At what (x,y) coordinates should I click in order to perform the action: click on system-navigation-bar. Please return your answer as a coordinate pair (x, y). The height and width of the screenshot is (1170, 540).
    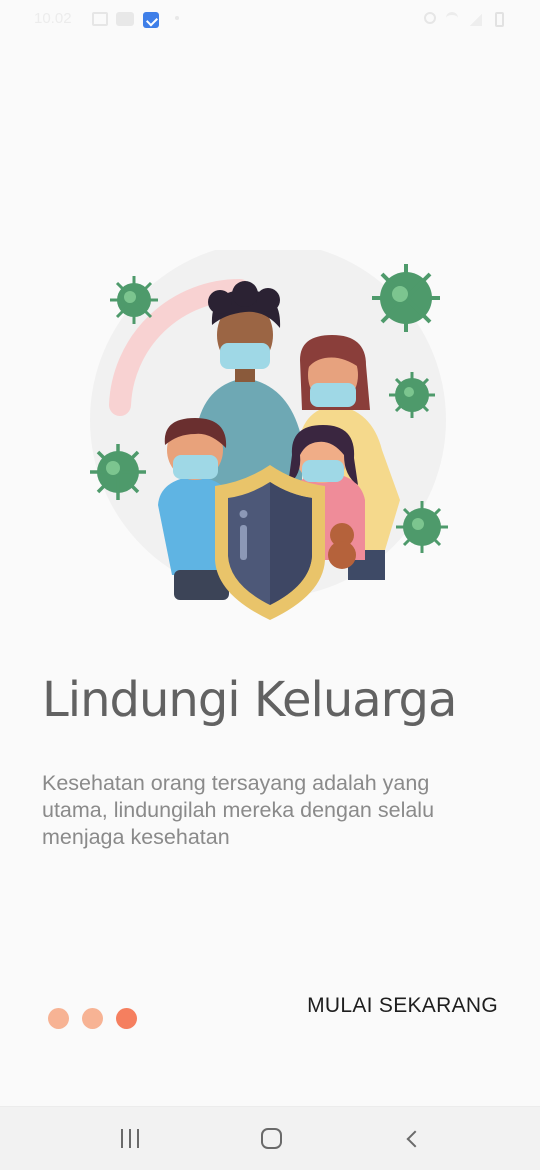
    Looking at the image, I should click on (270, 1138).